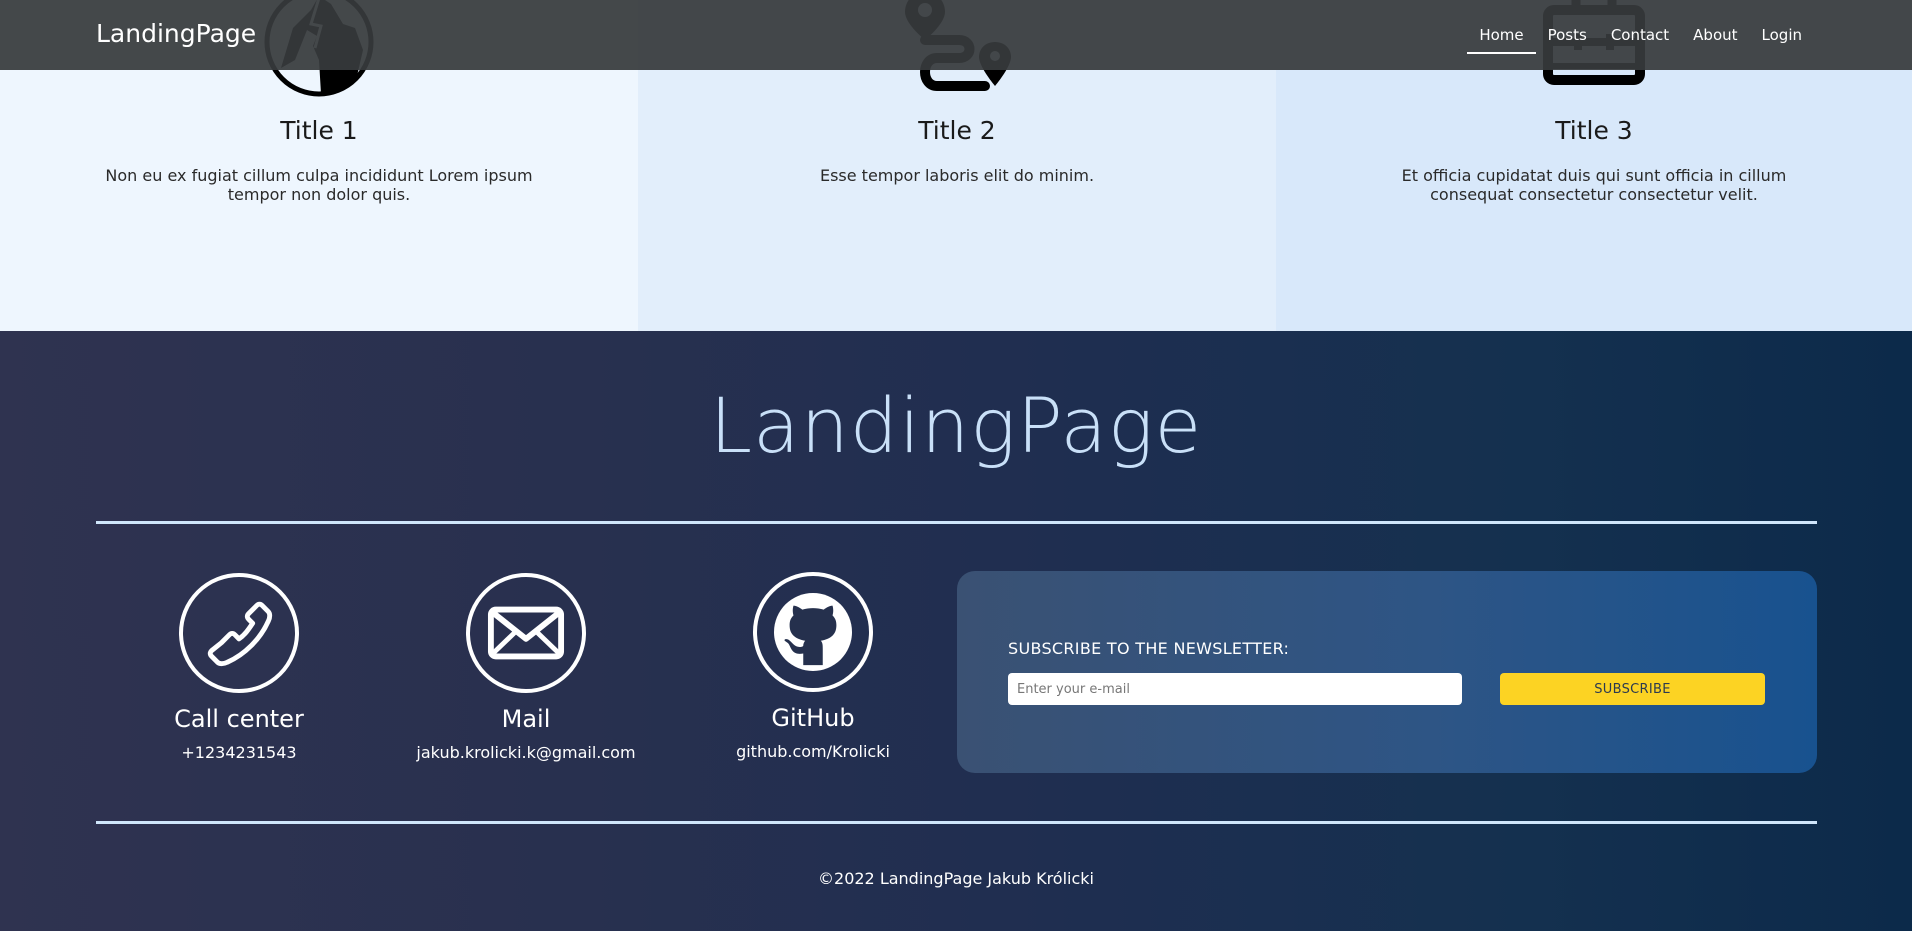 The image size is (1912, 931). I want to click on phone-icon, so click(239, 633).